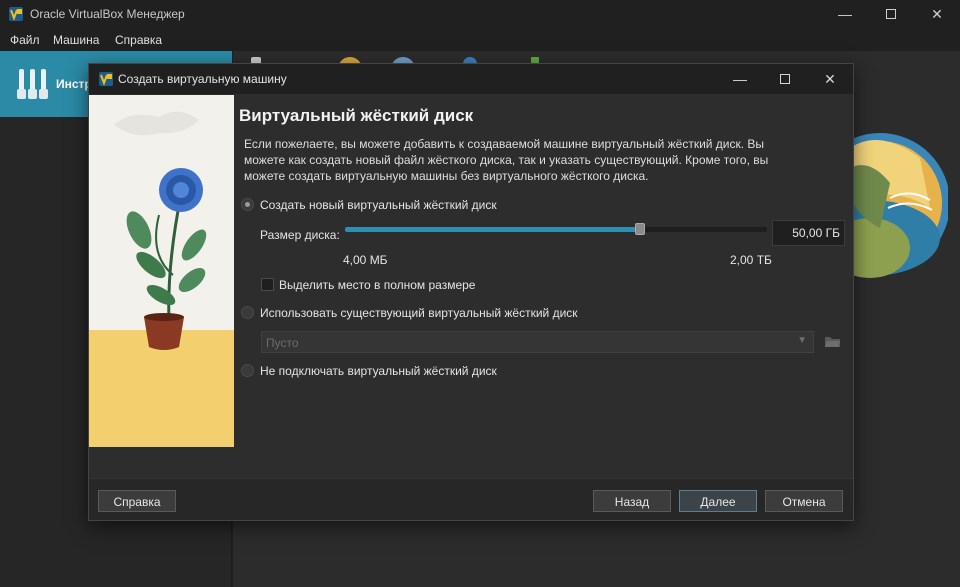 Image resolution: width=960 pixels, height=587 pixels. I want to click on slider-handle, so click(640, 229).